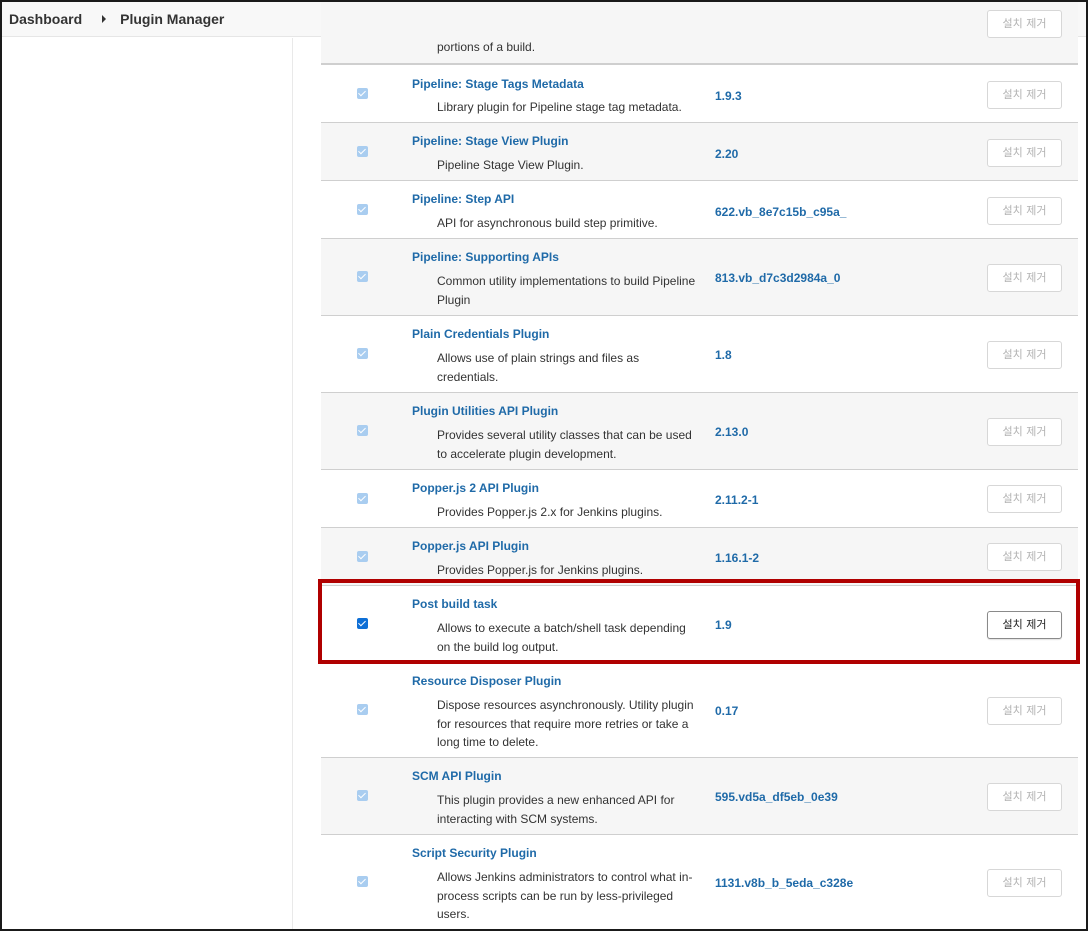  Describe the element at coordinates (470, 546) in the screenshot. I see `plugin-name-link: Popper.js API Plugin` at that location.